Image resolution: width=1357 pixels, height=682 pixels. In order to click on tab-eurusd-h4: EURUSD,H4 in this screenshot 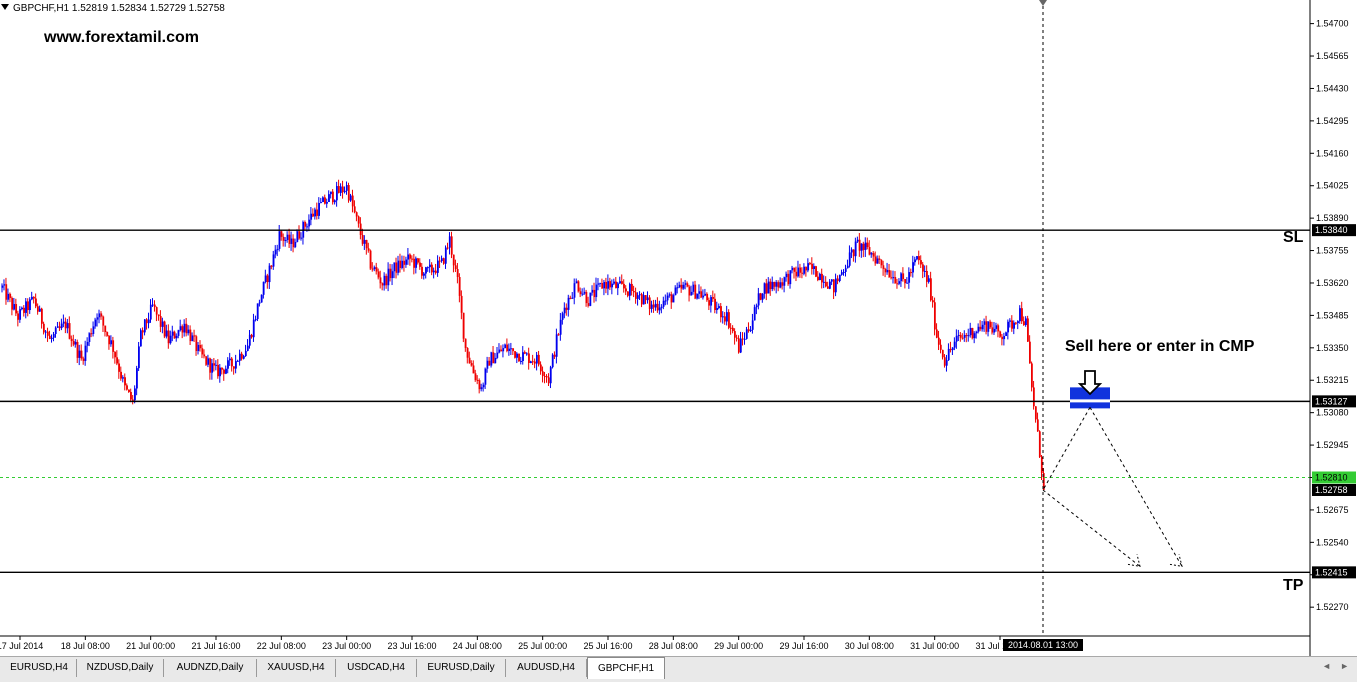, I will do `click(39, 668)`.